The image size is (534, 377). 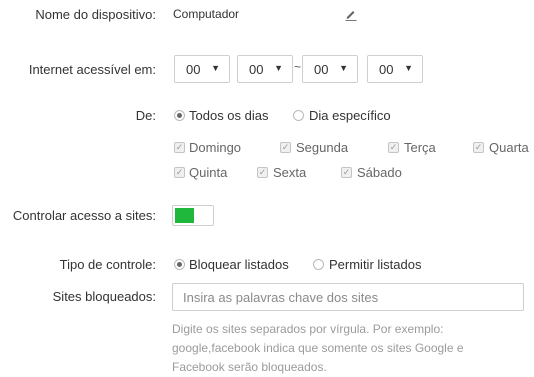 What do you see at coordinates (145, 115) in the screenshot?
I see `days-label: De:` at bounding box center [145, 115].